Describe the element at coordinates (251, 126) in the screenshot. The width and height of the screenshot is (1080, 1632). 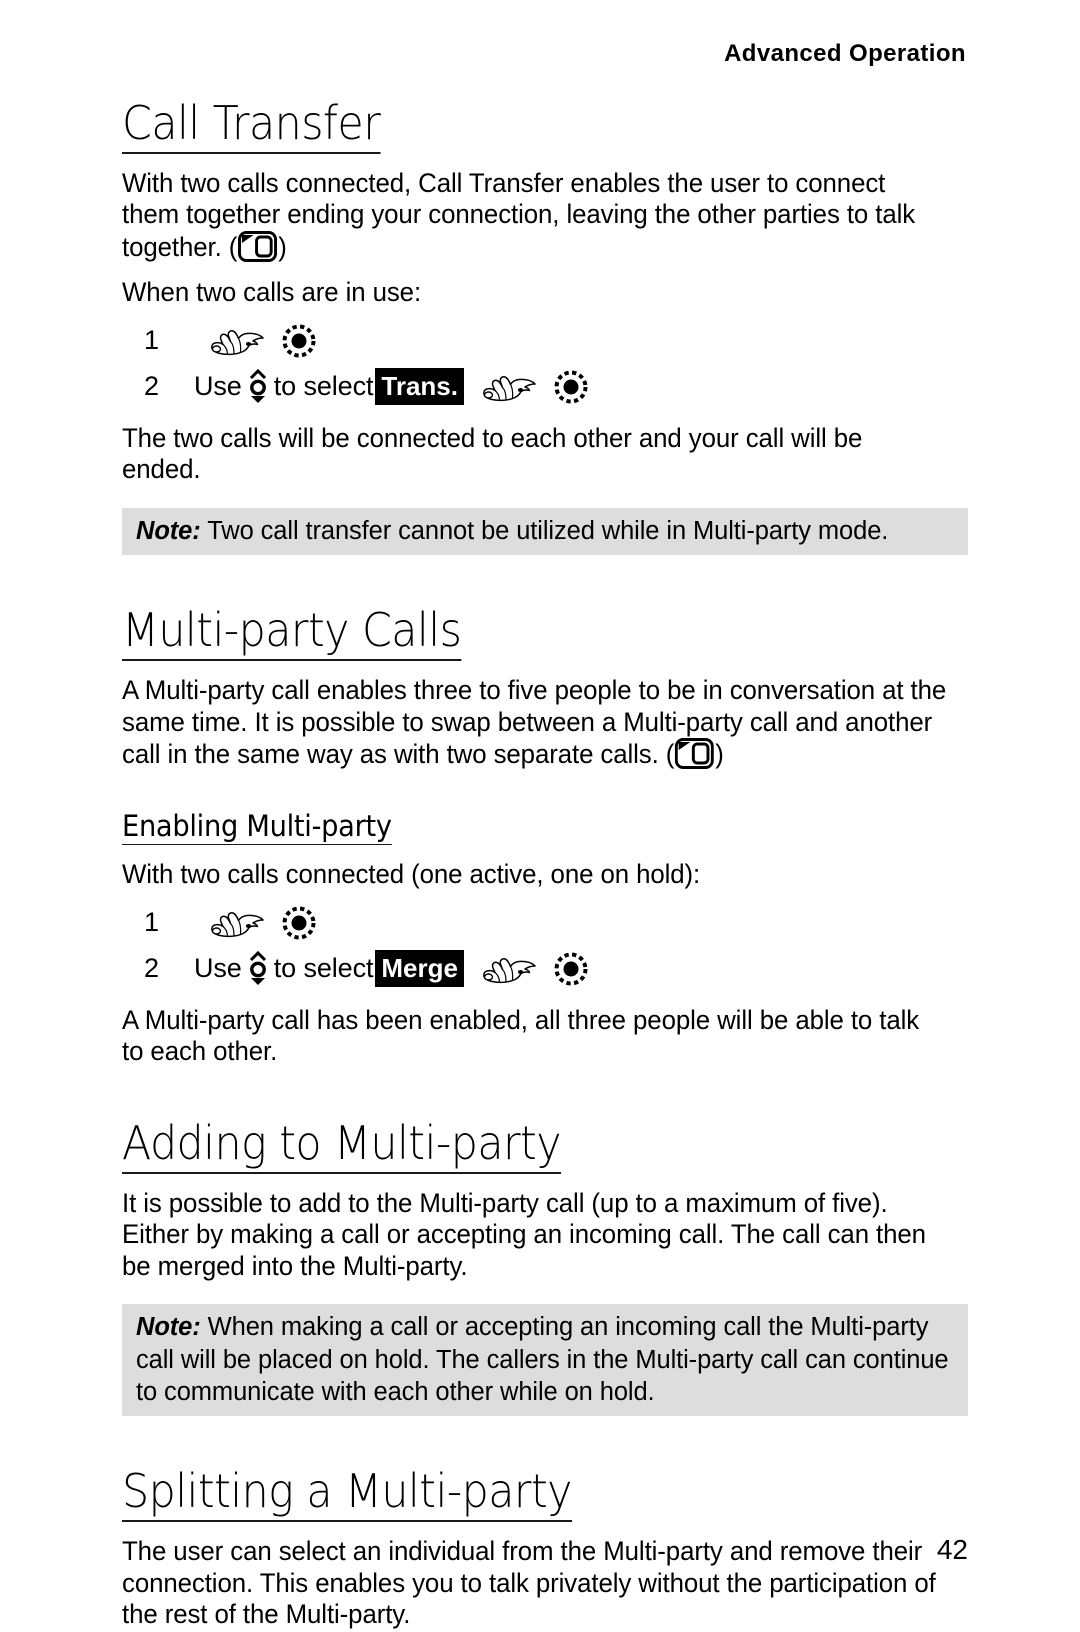
I see `section-title-call-transfer: Call Transfer` at that location.